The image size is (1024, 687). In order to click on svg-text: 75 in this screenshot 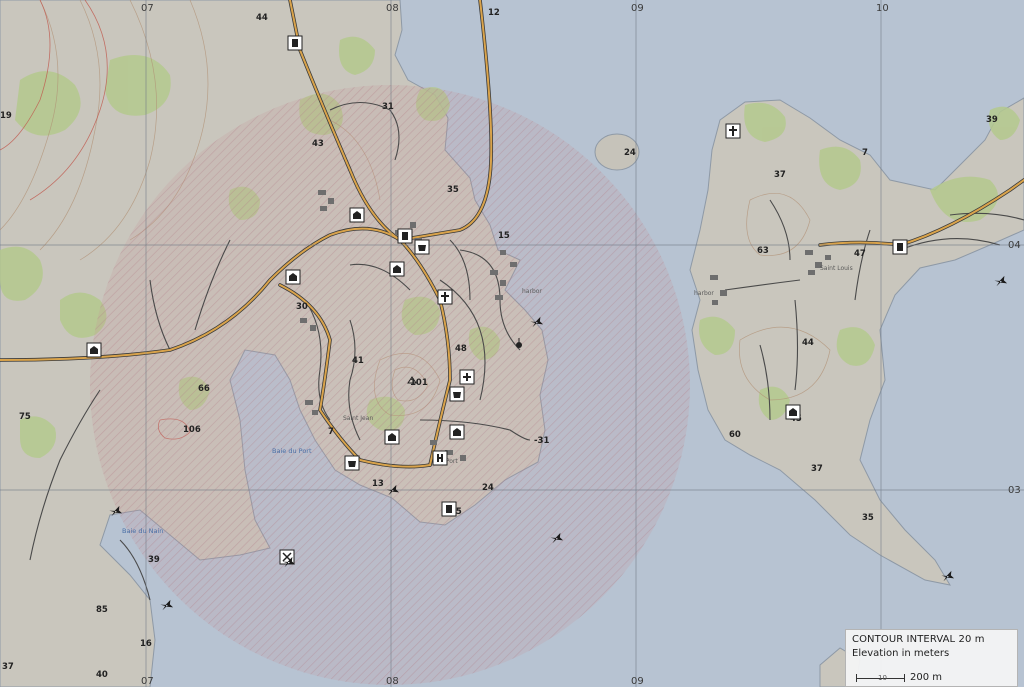, I will do `click(25, 417)`.